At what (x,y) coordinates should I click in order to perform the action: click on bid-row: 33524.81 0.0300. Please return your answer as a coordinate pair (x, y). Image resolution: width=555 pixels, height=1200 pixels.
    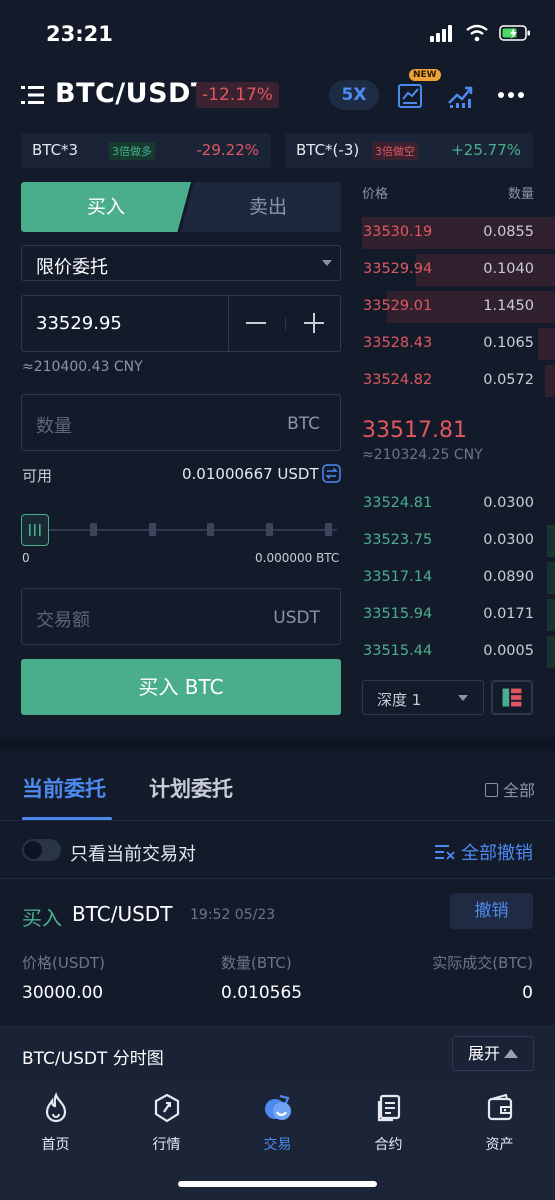
    Looking at the image, I should click on (458, 504).